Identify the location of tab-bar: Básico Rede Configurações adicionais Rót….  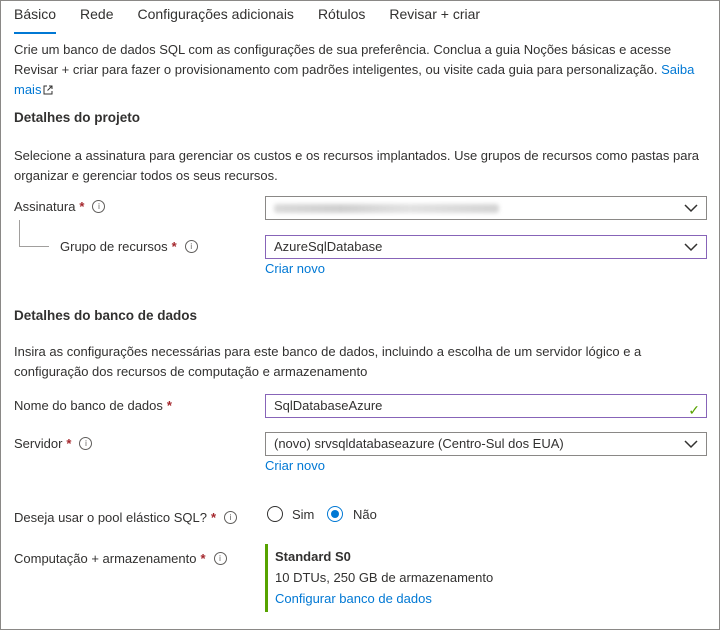
(259, 17).